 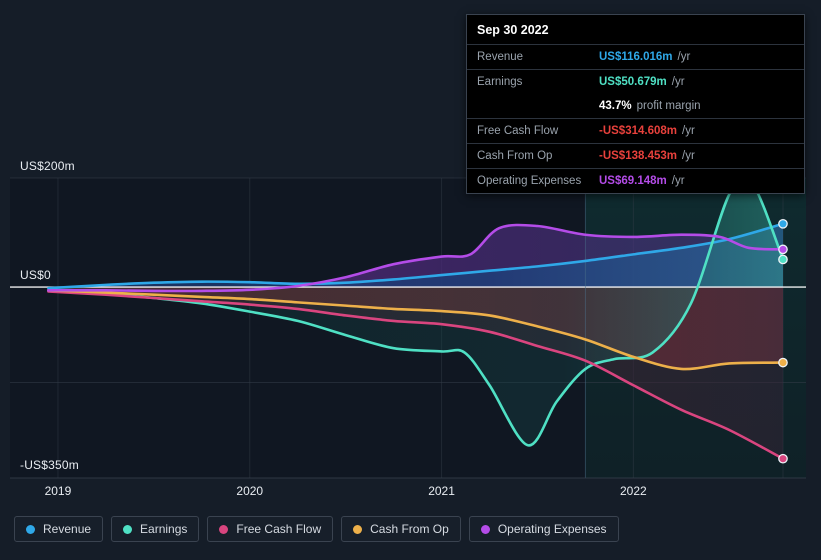 I want to click on legend-item-label: Cash From Op, so click(x=409, y=529).